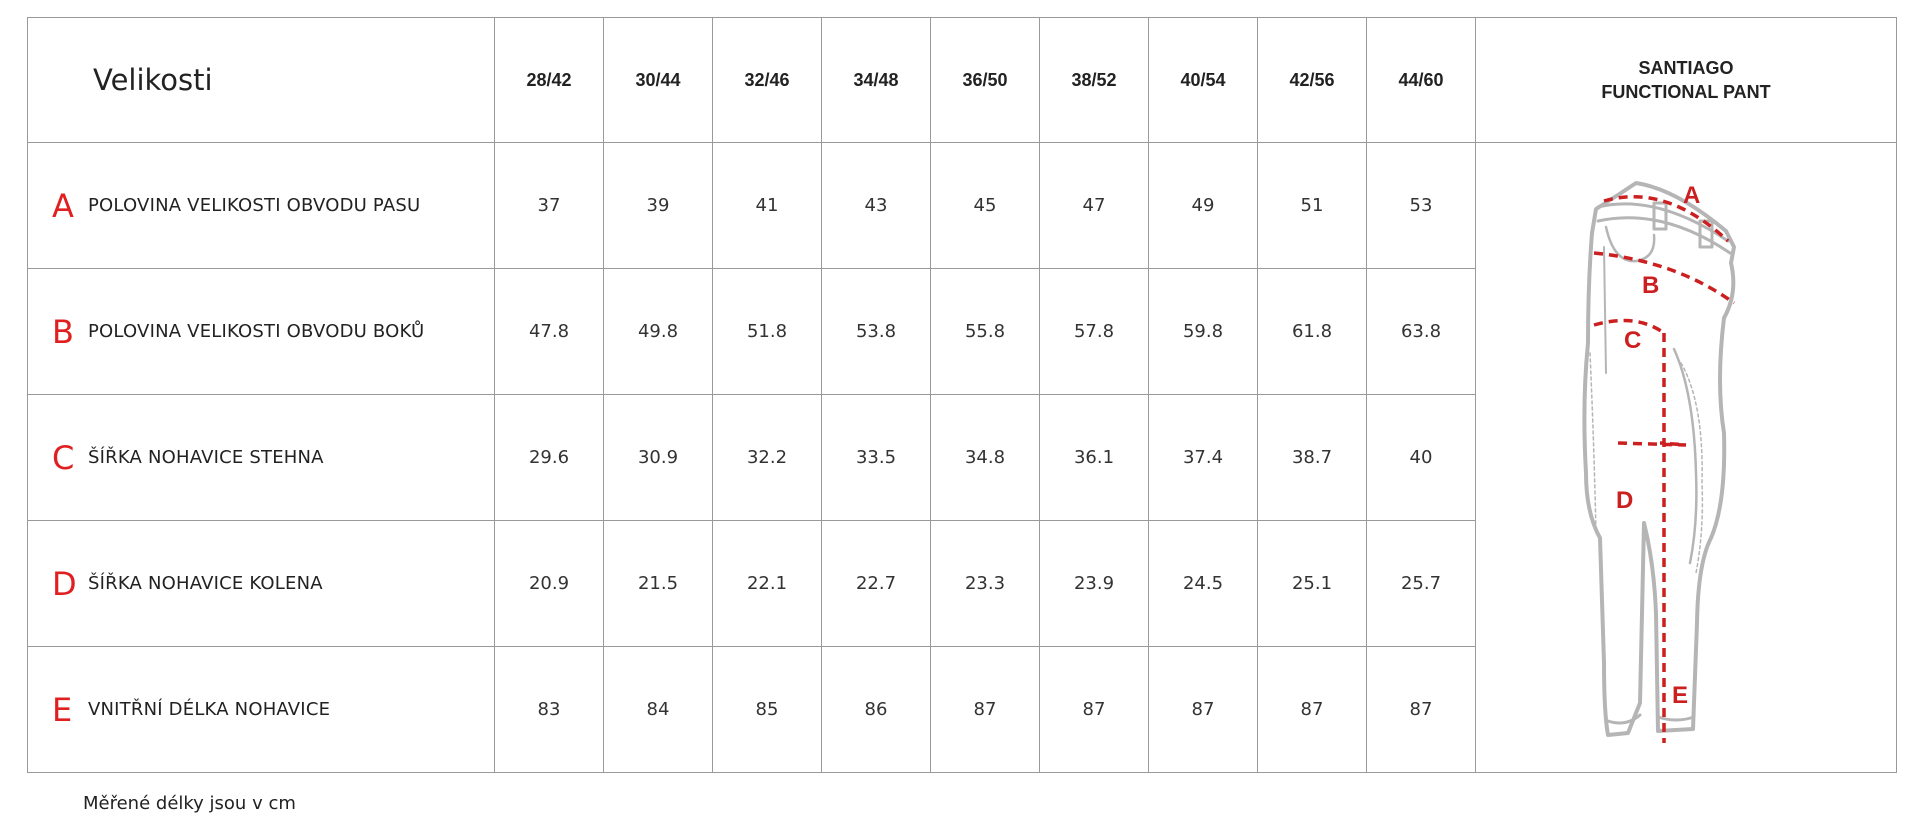 This screenshot has width=1920, height=840. What do you see at coordinates (1094, 583) in the screenshot?
I see `table-cell: 23.9` at bounding box center [1094, 583].